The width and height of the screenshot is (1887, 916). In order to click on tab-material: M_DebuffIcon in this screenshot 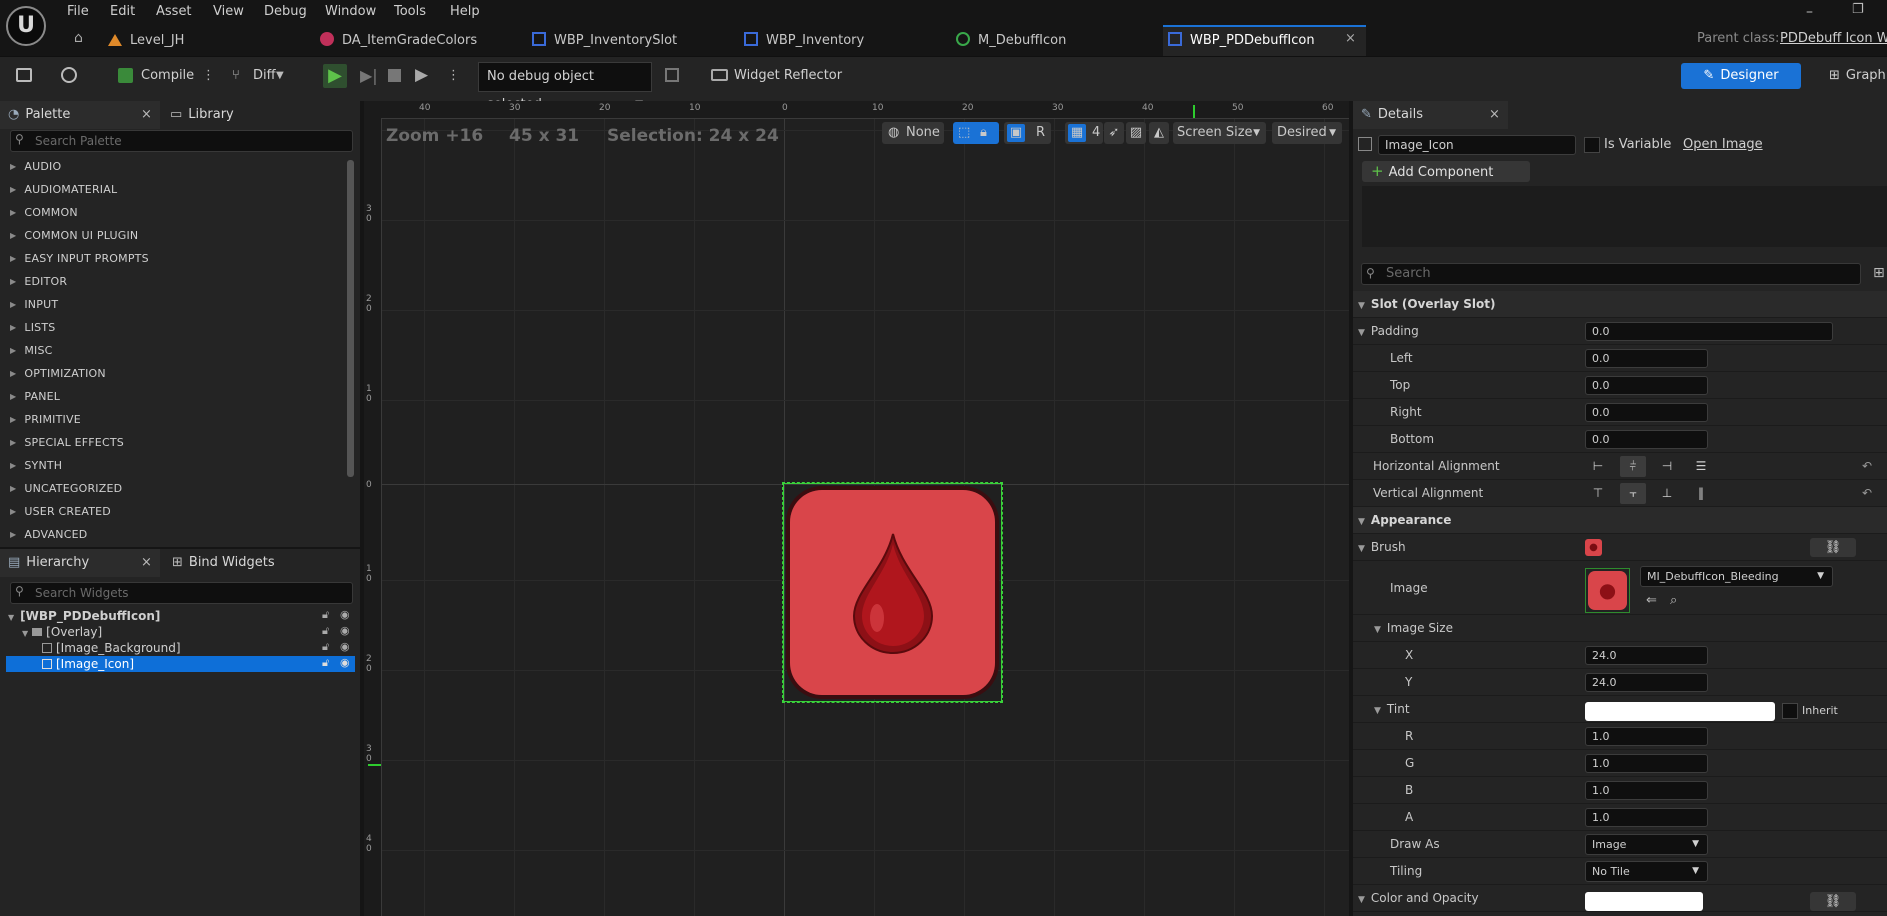, I will do `click(1011, 41)`.